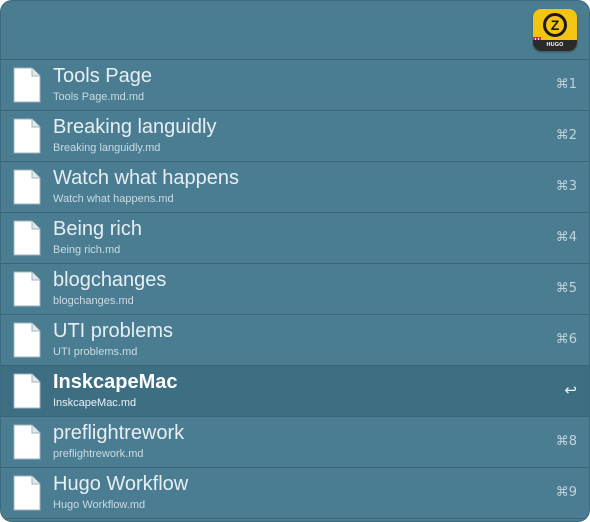 This screenshot has height=522, width=590. What do you see at coordinates (295, 493) in the screenshot?
I see `result-row: Hugo Workflow Hugo Workflow.md ⌘9` at bounding box center [295, 493].